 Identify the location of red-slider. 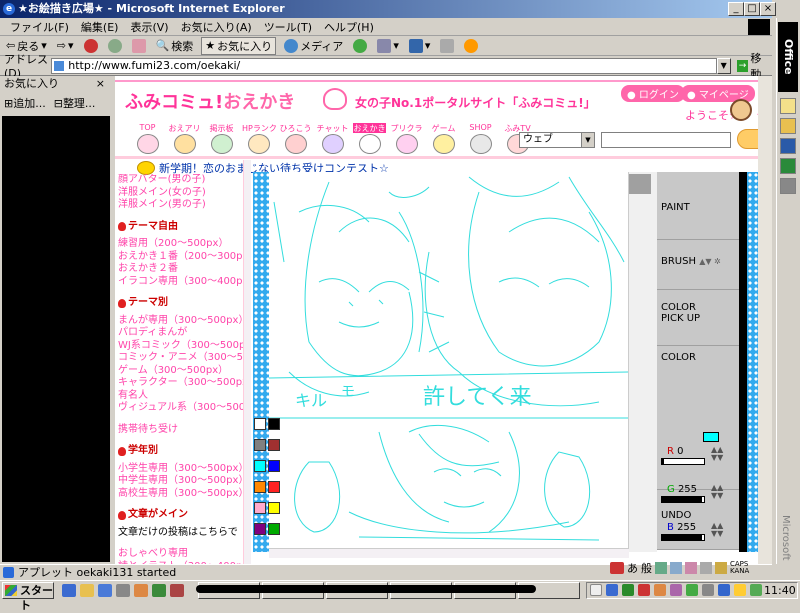
(683, 461).